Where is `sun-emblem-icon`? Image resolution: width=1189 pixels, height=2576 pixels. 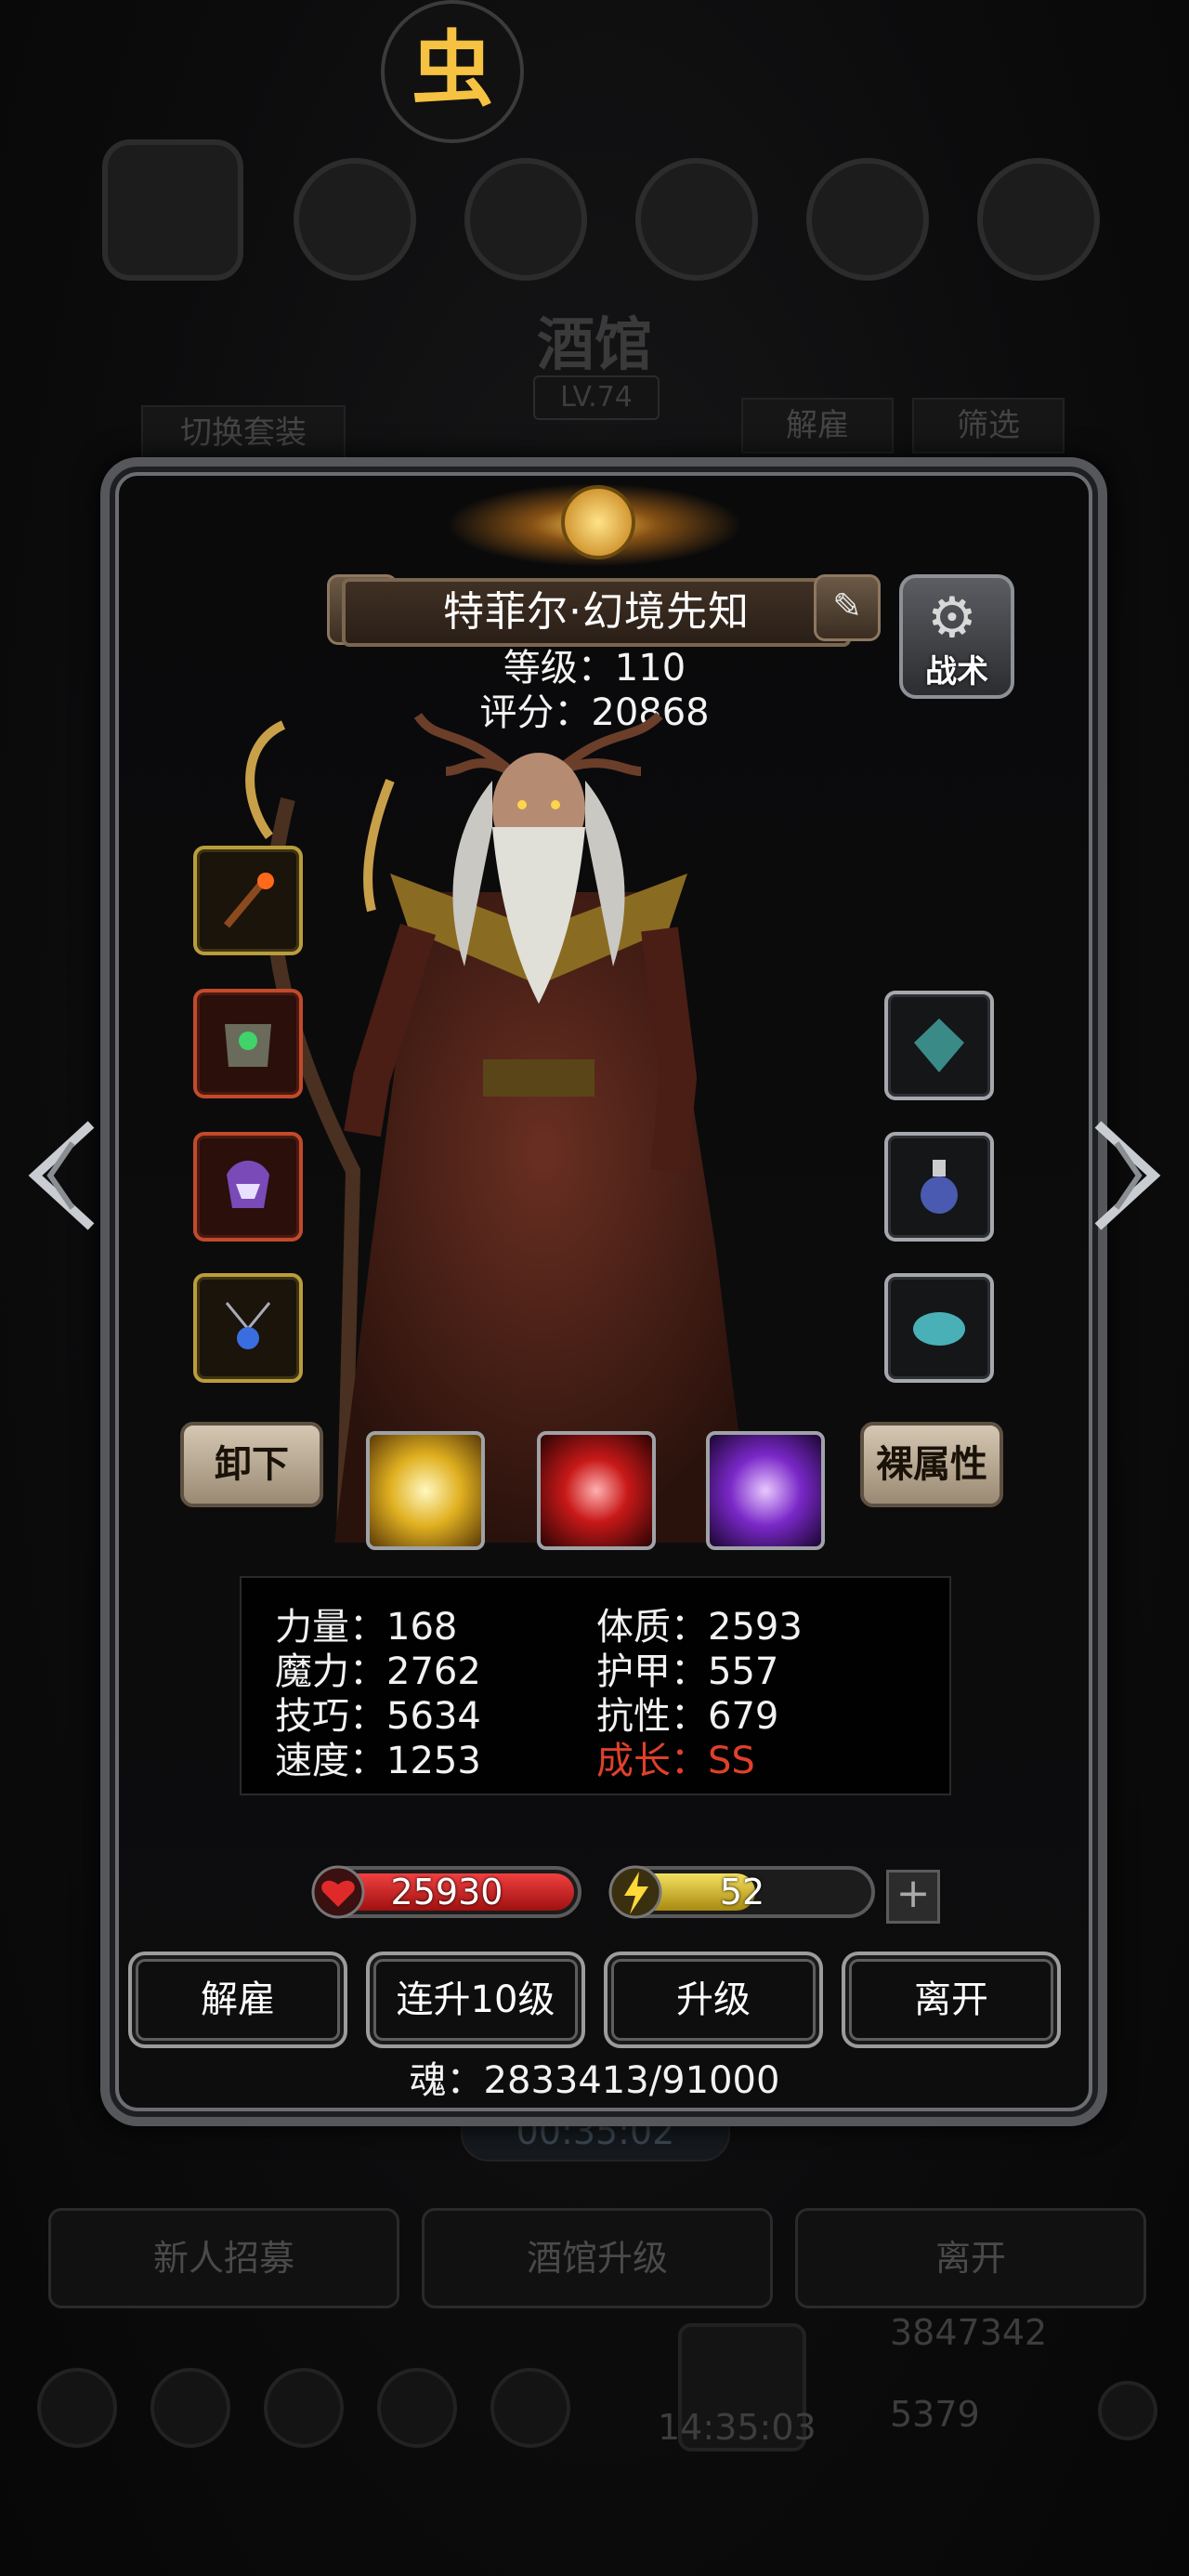
sun-emblem-icon is located at coordinates (598, 522).